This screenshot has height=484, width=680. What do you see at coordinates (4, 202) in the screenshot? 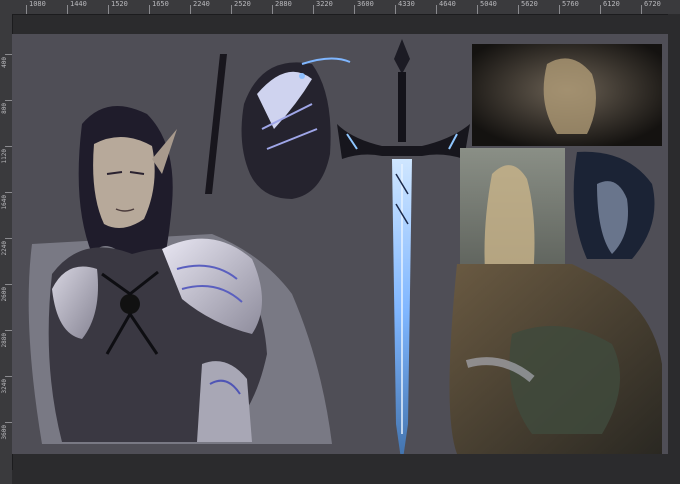
I see `ruler-label: 1640` at bounding box center [4, 202].